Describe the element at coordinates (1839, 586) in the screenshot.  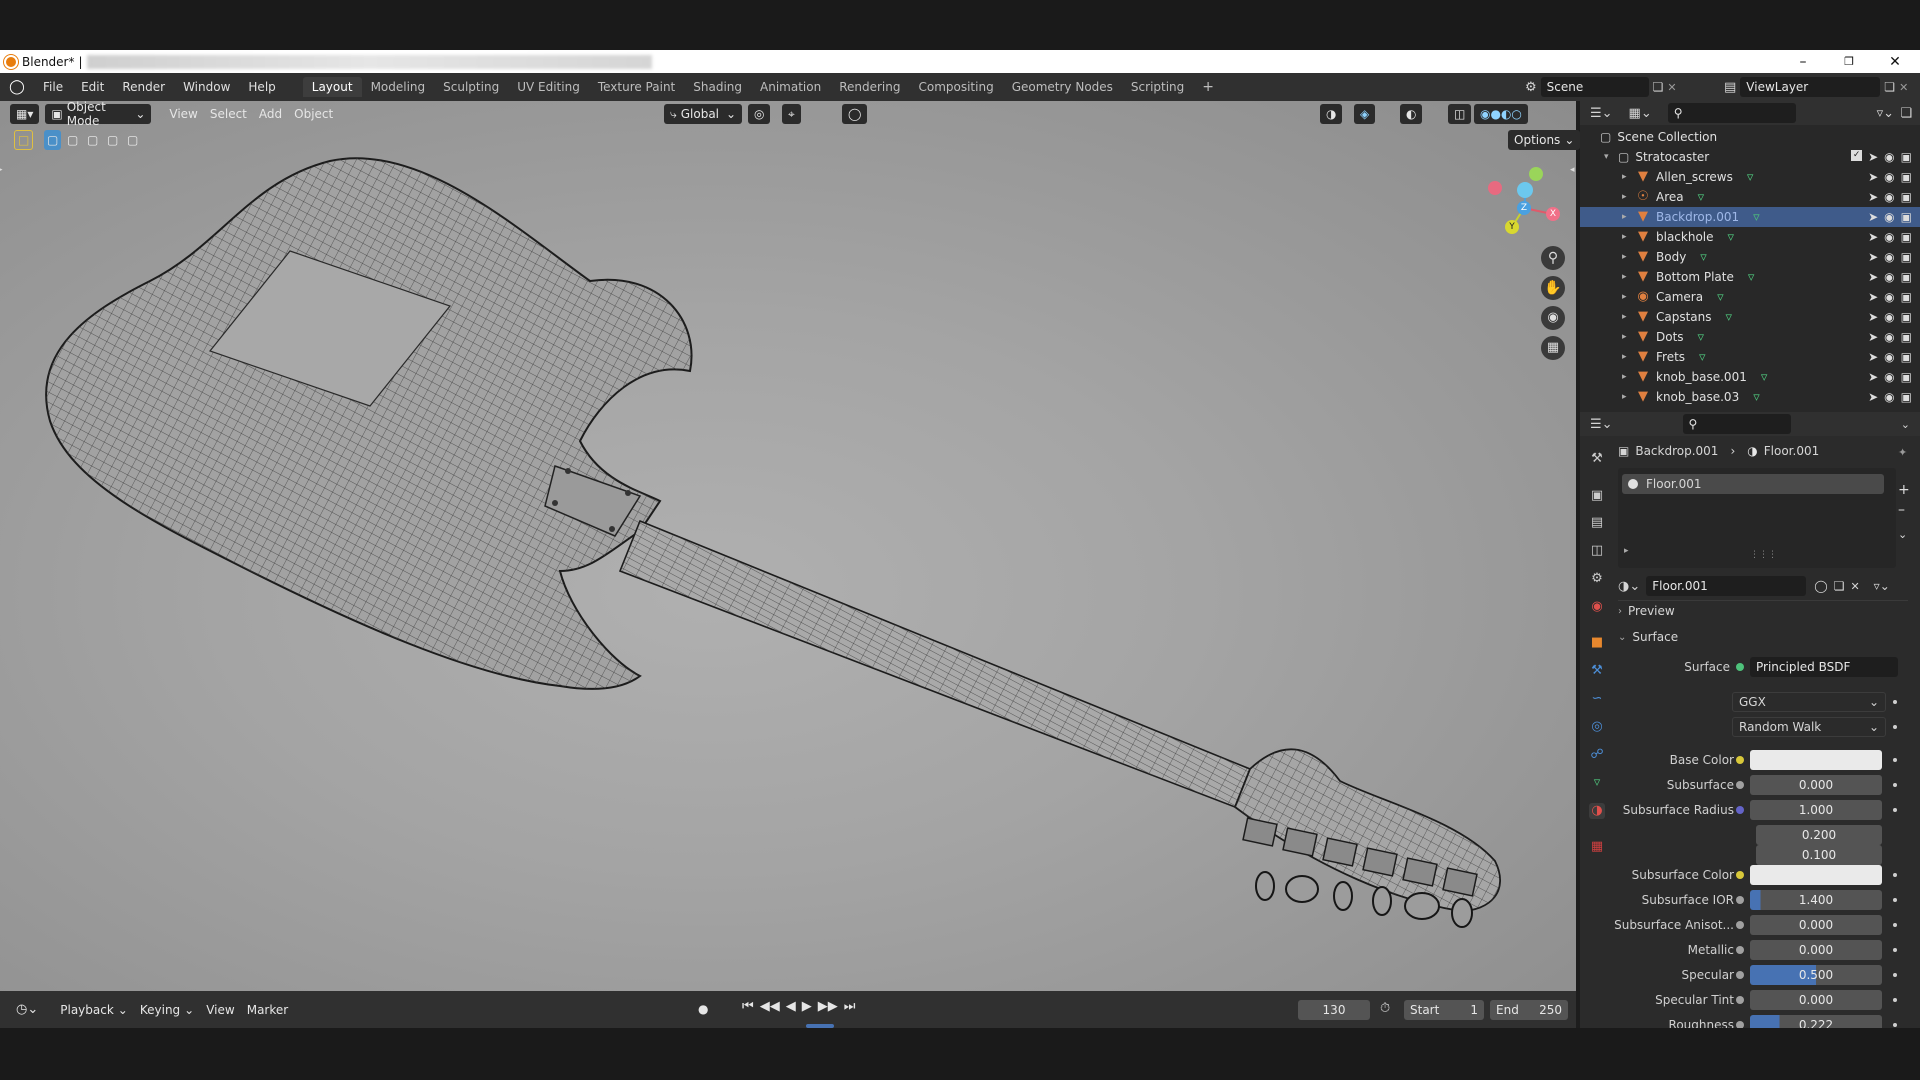
I see `duplicate-material-icon: ❏` at that location.